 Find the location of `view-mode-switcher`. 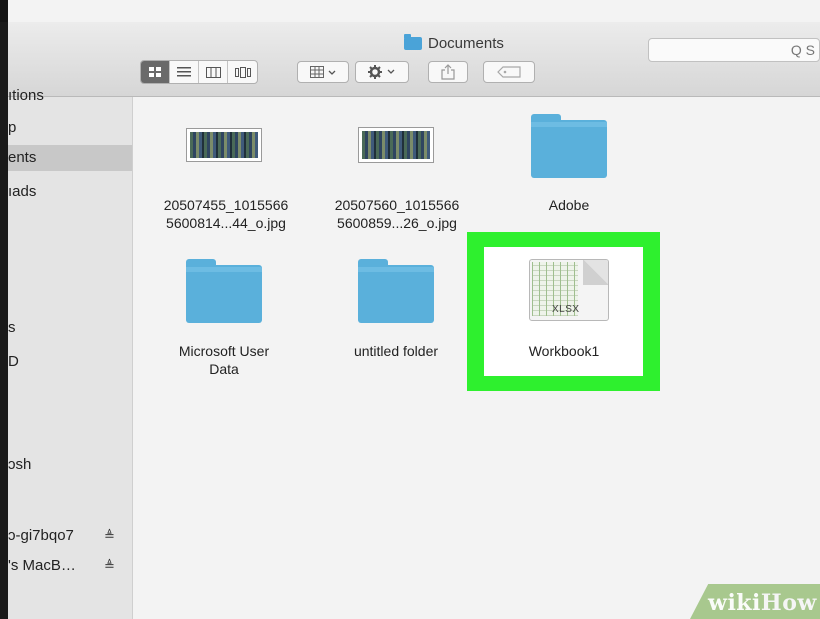

view-mode-switcher is located at coordinates (199, 72).